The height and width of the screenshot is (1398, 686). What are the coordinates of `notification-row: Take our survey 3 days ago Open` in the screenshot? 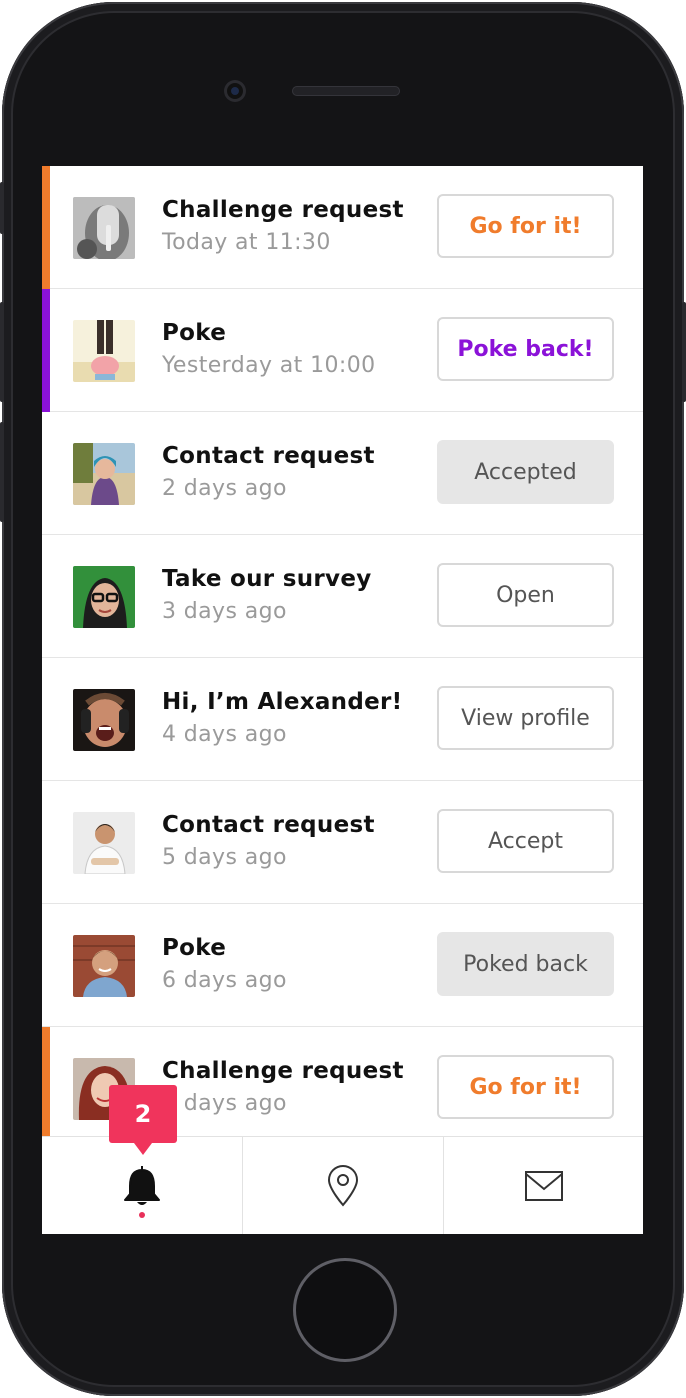 It's located at (342, 596).